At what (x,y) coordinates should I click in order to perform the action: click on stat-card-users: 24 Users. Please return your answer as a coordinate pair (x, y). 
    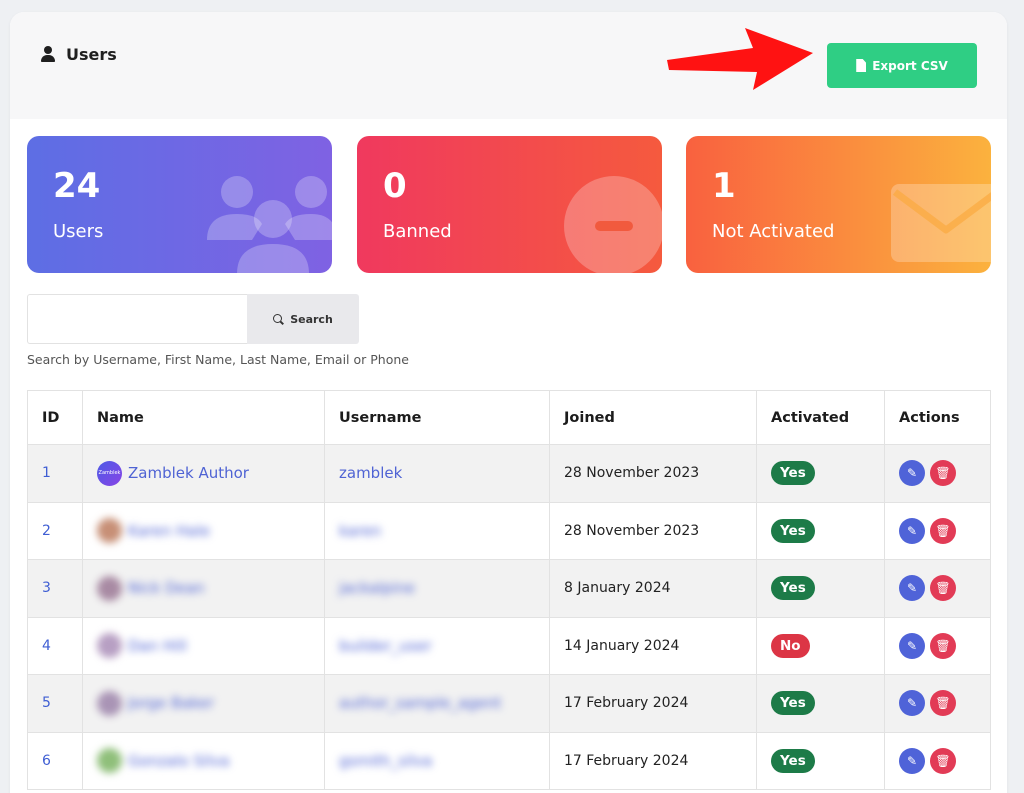
    Looking at the image, I should click on (179, 204).